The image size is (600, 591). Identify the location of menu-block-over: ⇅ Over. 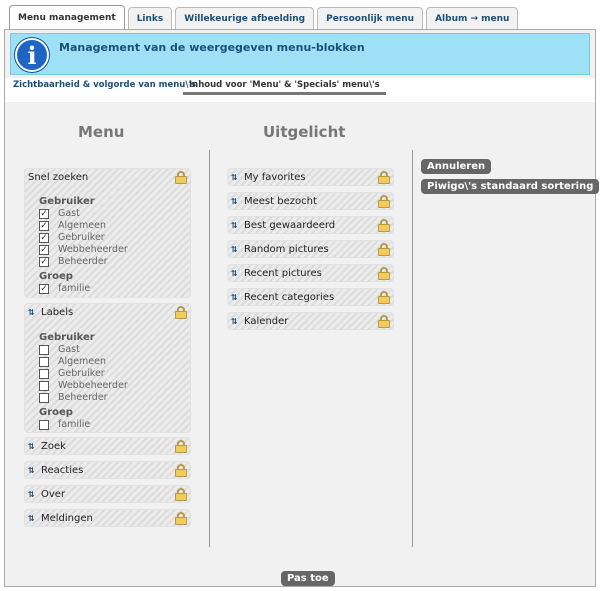
(107, 494).